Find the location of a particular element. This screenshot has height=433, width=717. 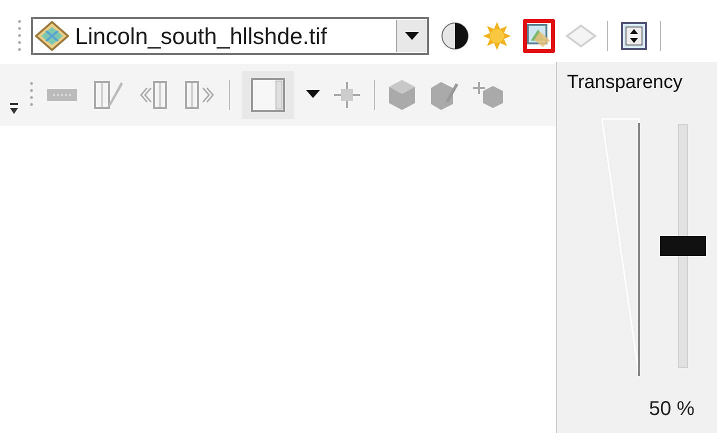

next-column-icon is located at coordinates (200, 95).